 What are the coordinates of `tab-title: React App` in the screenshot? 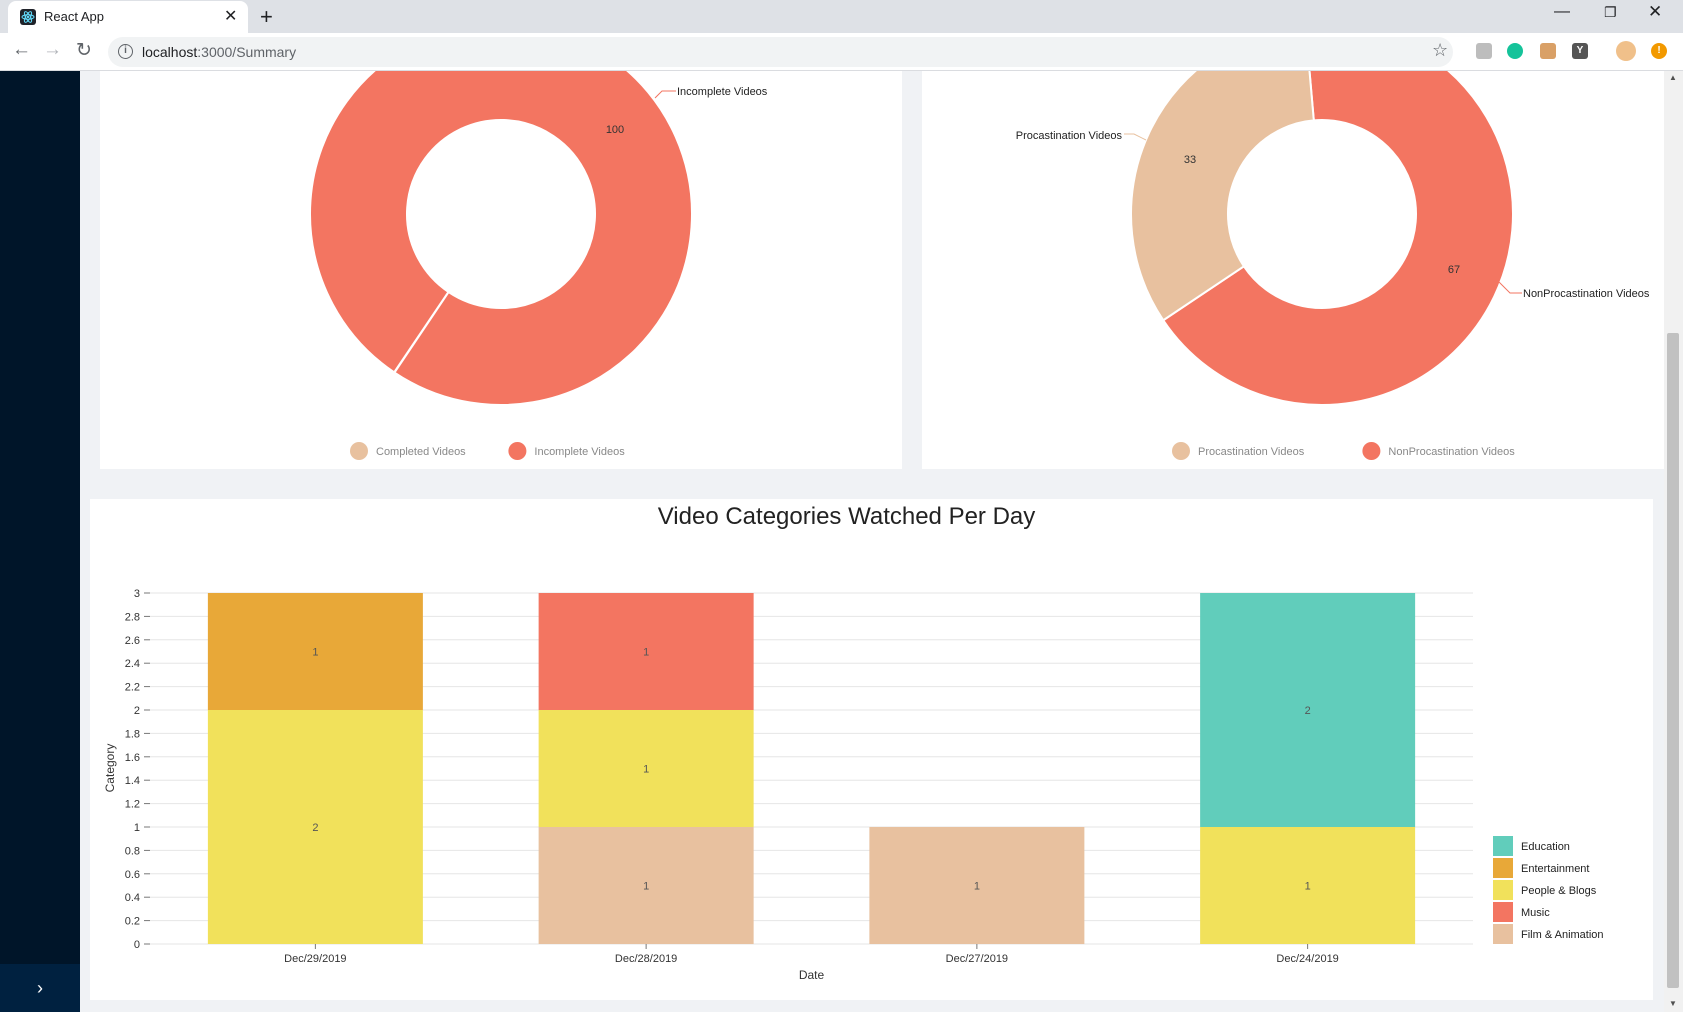 It's located at (74, 16).